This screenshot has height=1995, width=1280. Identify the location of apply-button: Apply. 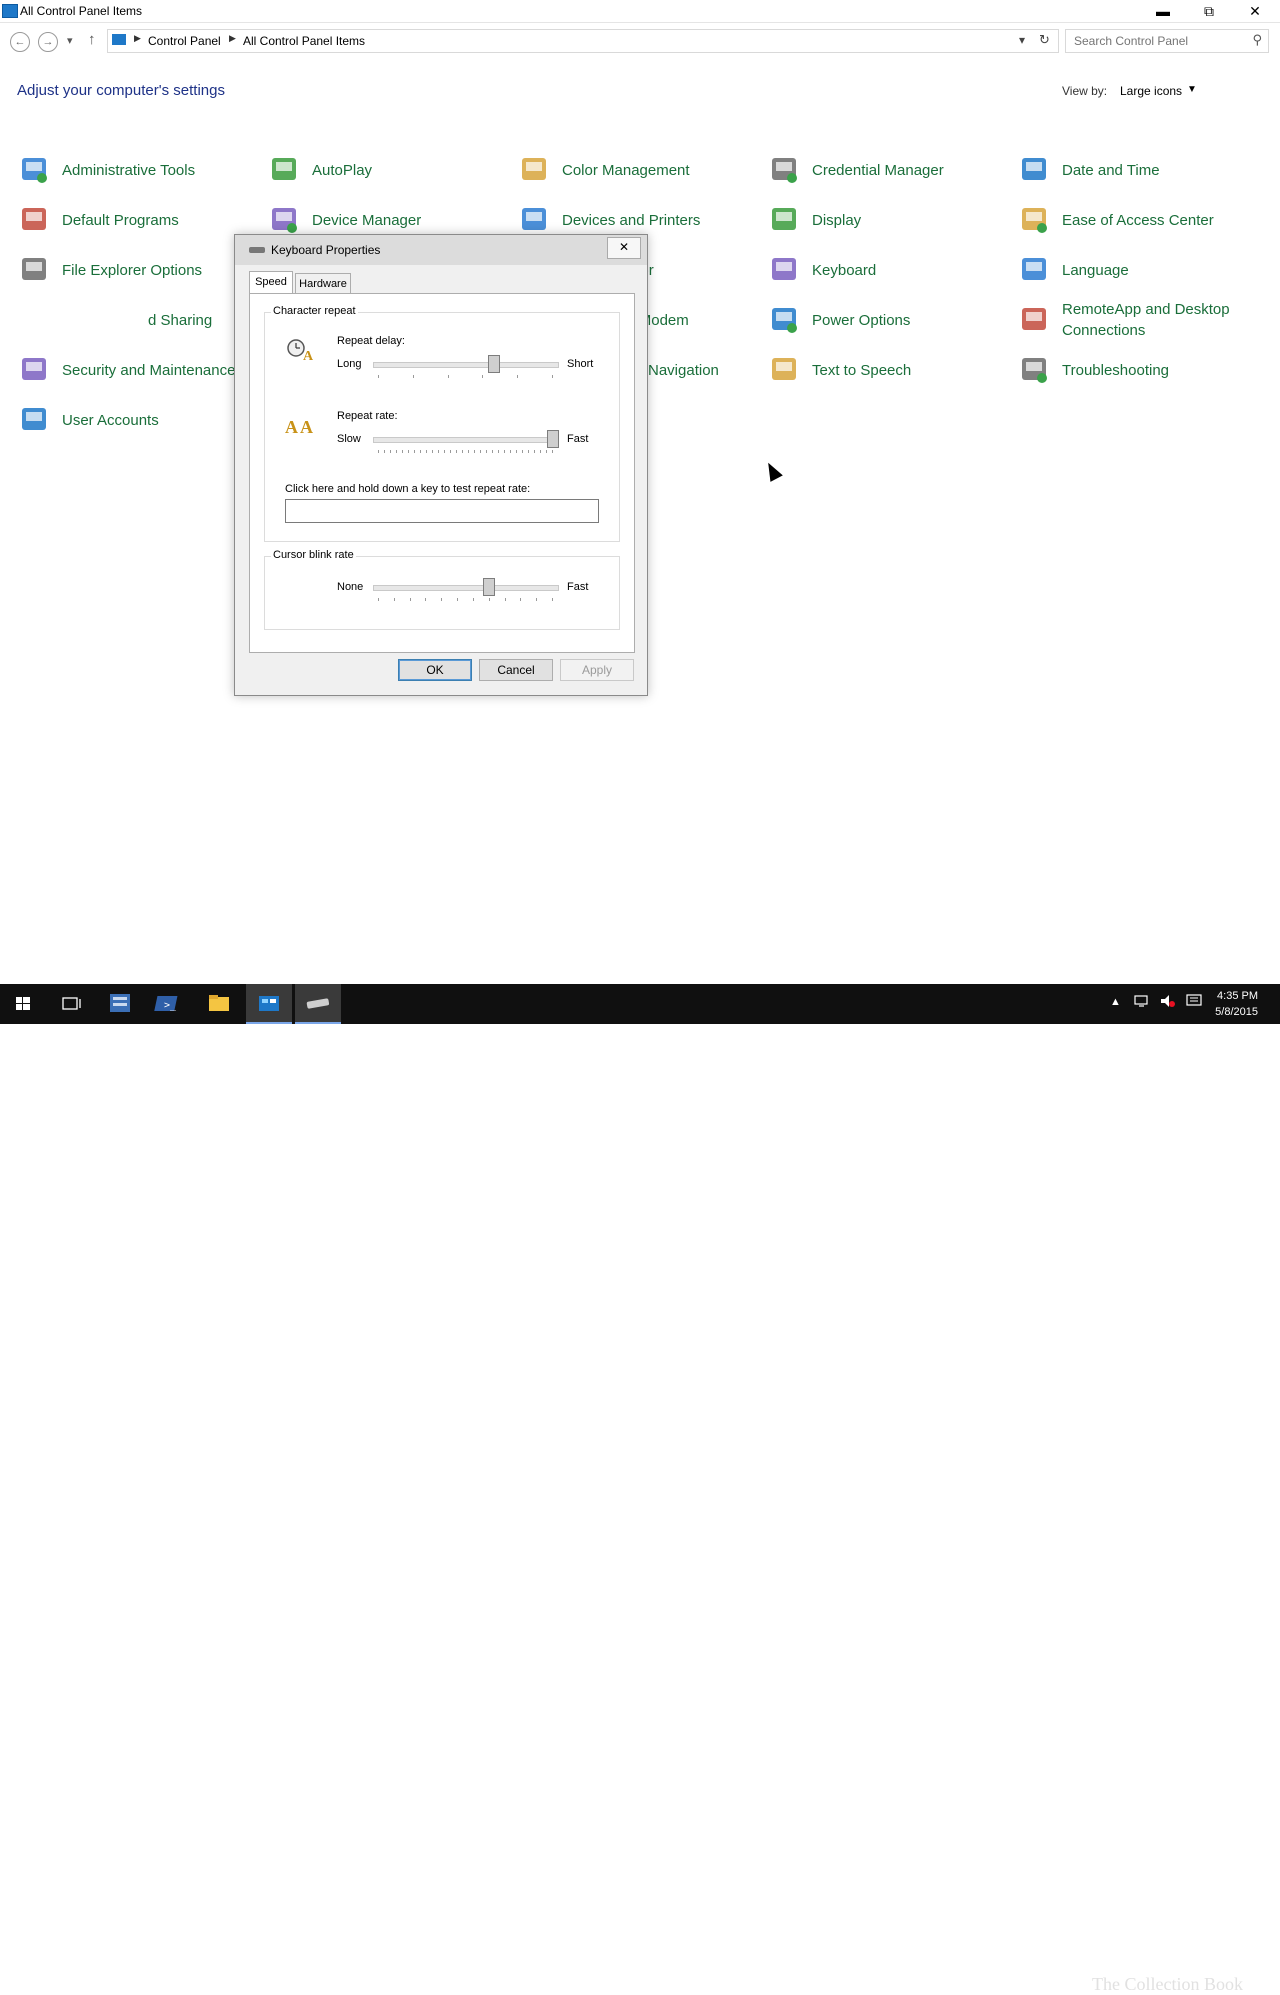
(597, 670).